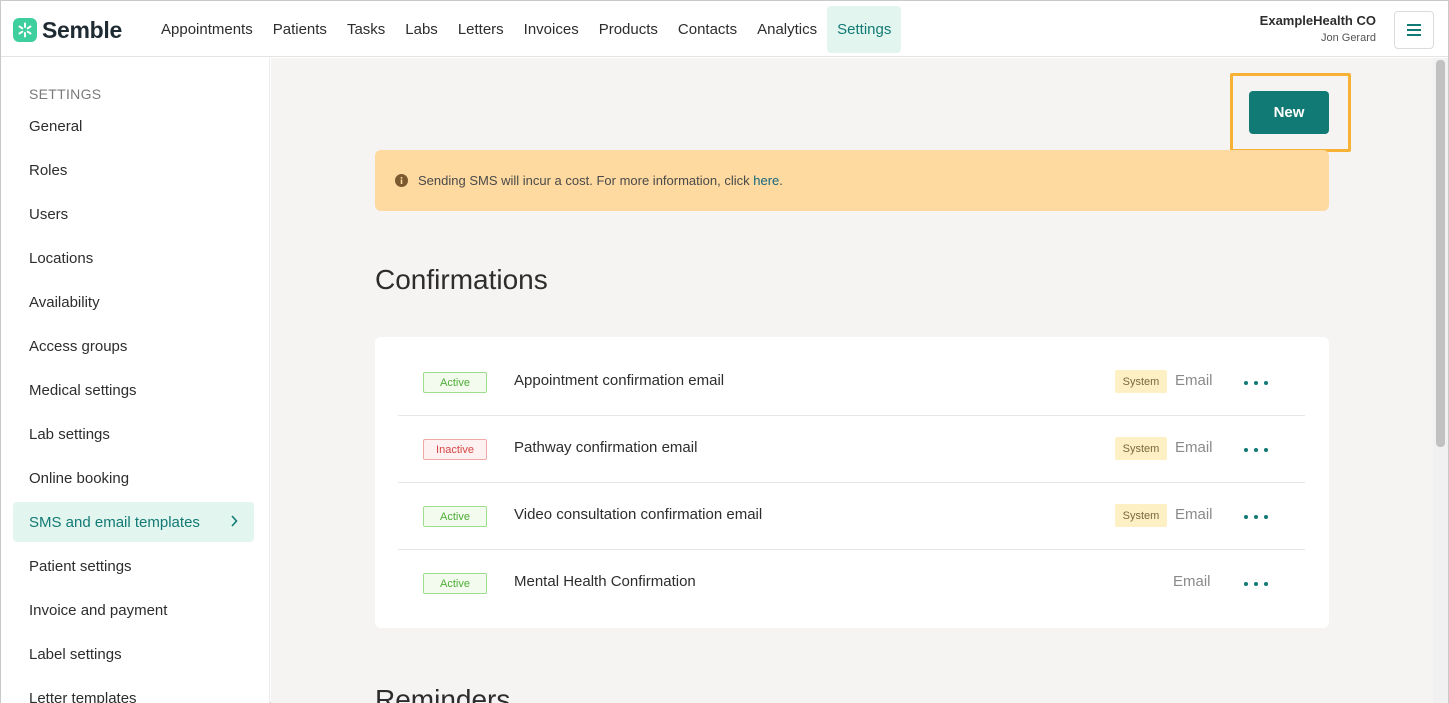  I want to click on sidebar-item-users: Users, so click(133, 214).